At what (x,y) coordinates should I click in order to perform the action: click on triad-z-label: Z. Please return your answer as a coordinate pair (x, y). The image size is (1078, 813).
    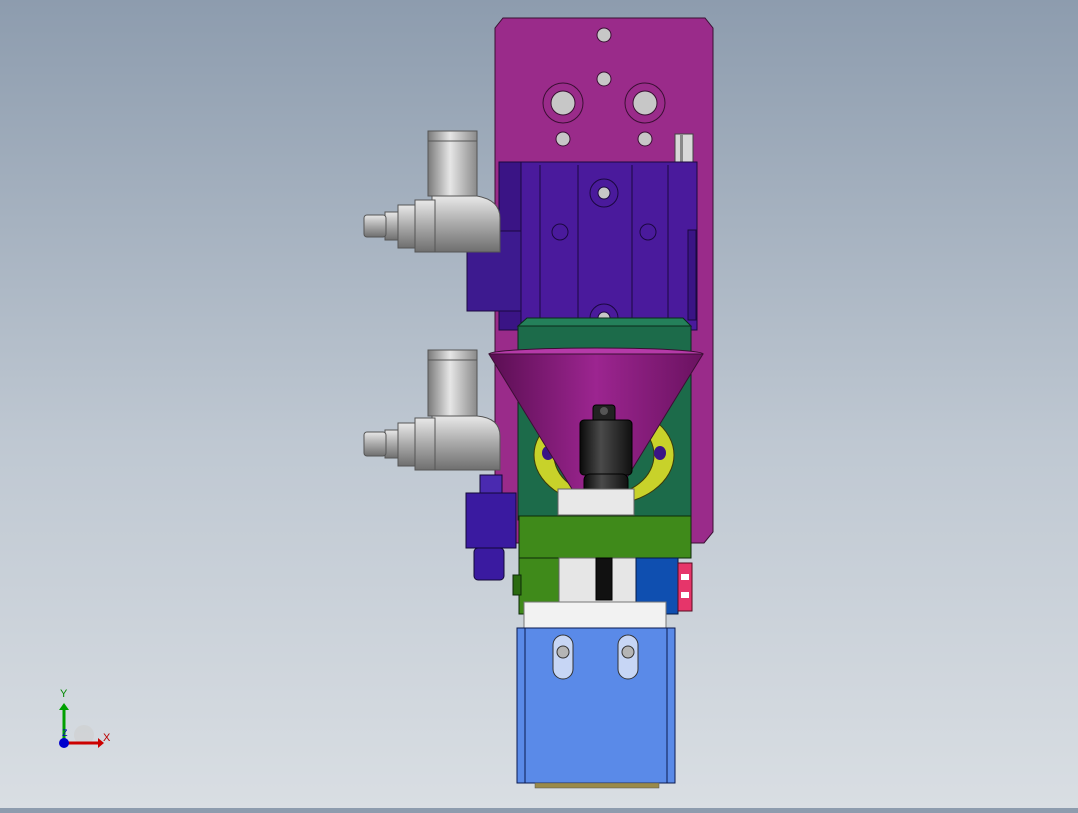
    Looking at the image, I should click on (65, 733).